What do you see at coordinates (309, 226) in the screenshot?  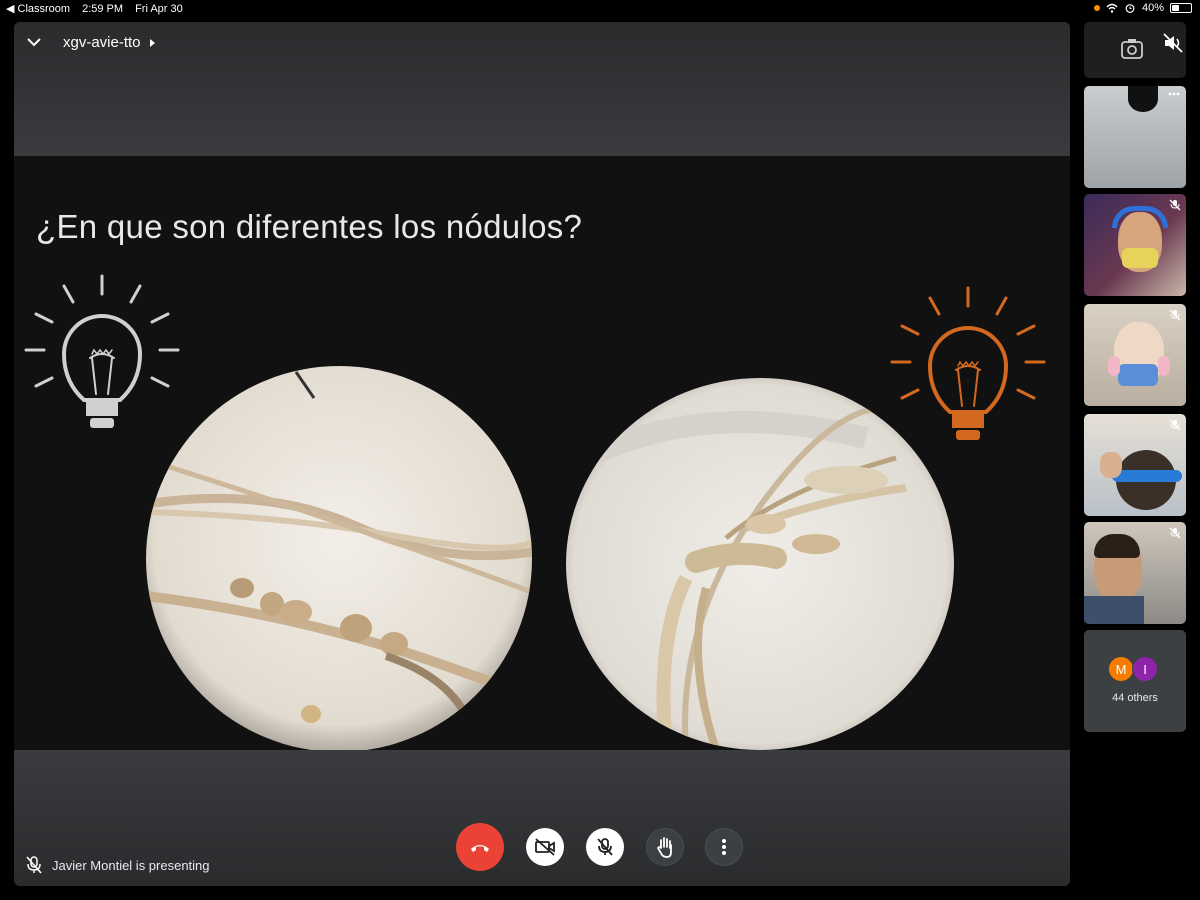 I see `slide-title: ¿En que son diferentes los nódulos?` at bounding box center [309, 226].